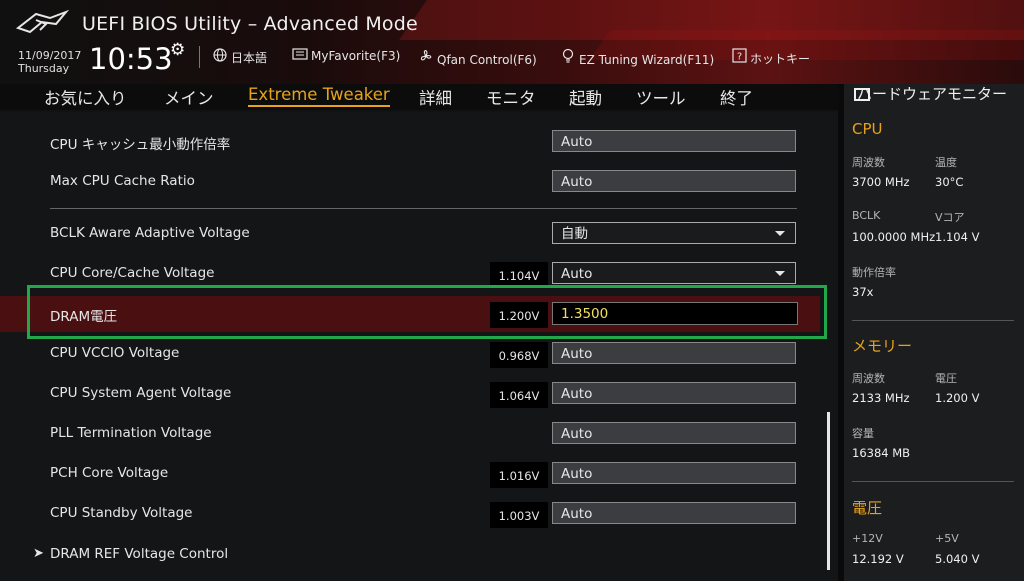 Image resolution: width=1024 pixels, height=581 pixels. What do you see at coordinates (131, 433) in the screenshot?
I see `setting-label: PLL Termination Voltage` at bounding box center [131, 433].